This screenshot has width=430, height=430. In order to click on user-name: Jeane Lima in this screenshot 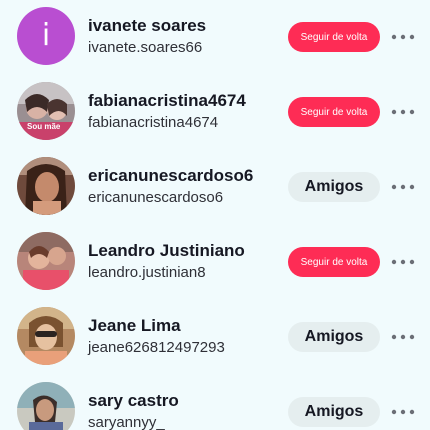, I will do `click(134, 326)`.